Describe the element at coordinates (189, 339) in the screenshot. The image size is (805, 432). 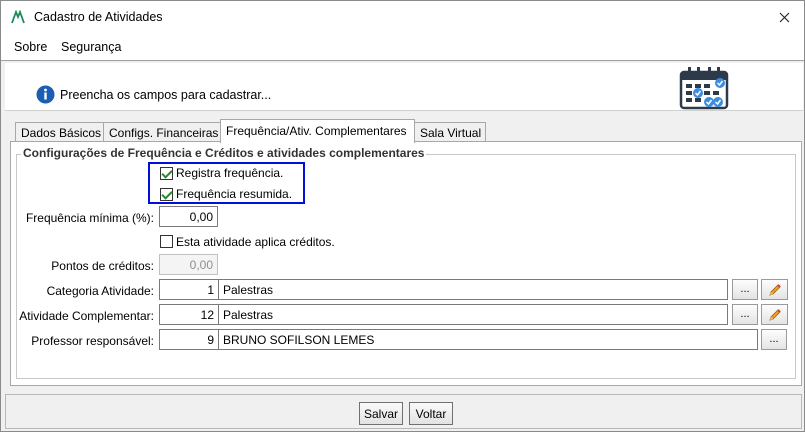
I see `professor-code-input: 9` at that location.